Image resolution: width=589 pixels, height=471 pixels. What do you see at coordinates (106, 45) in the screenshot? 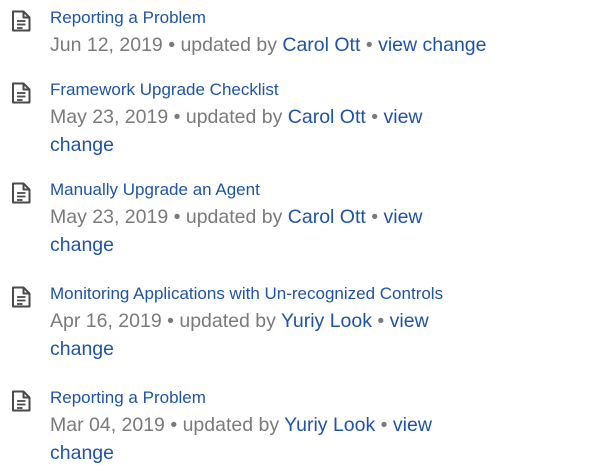
I see `update-date: Jun 12, 2019` at bounding box center [106, 45].